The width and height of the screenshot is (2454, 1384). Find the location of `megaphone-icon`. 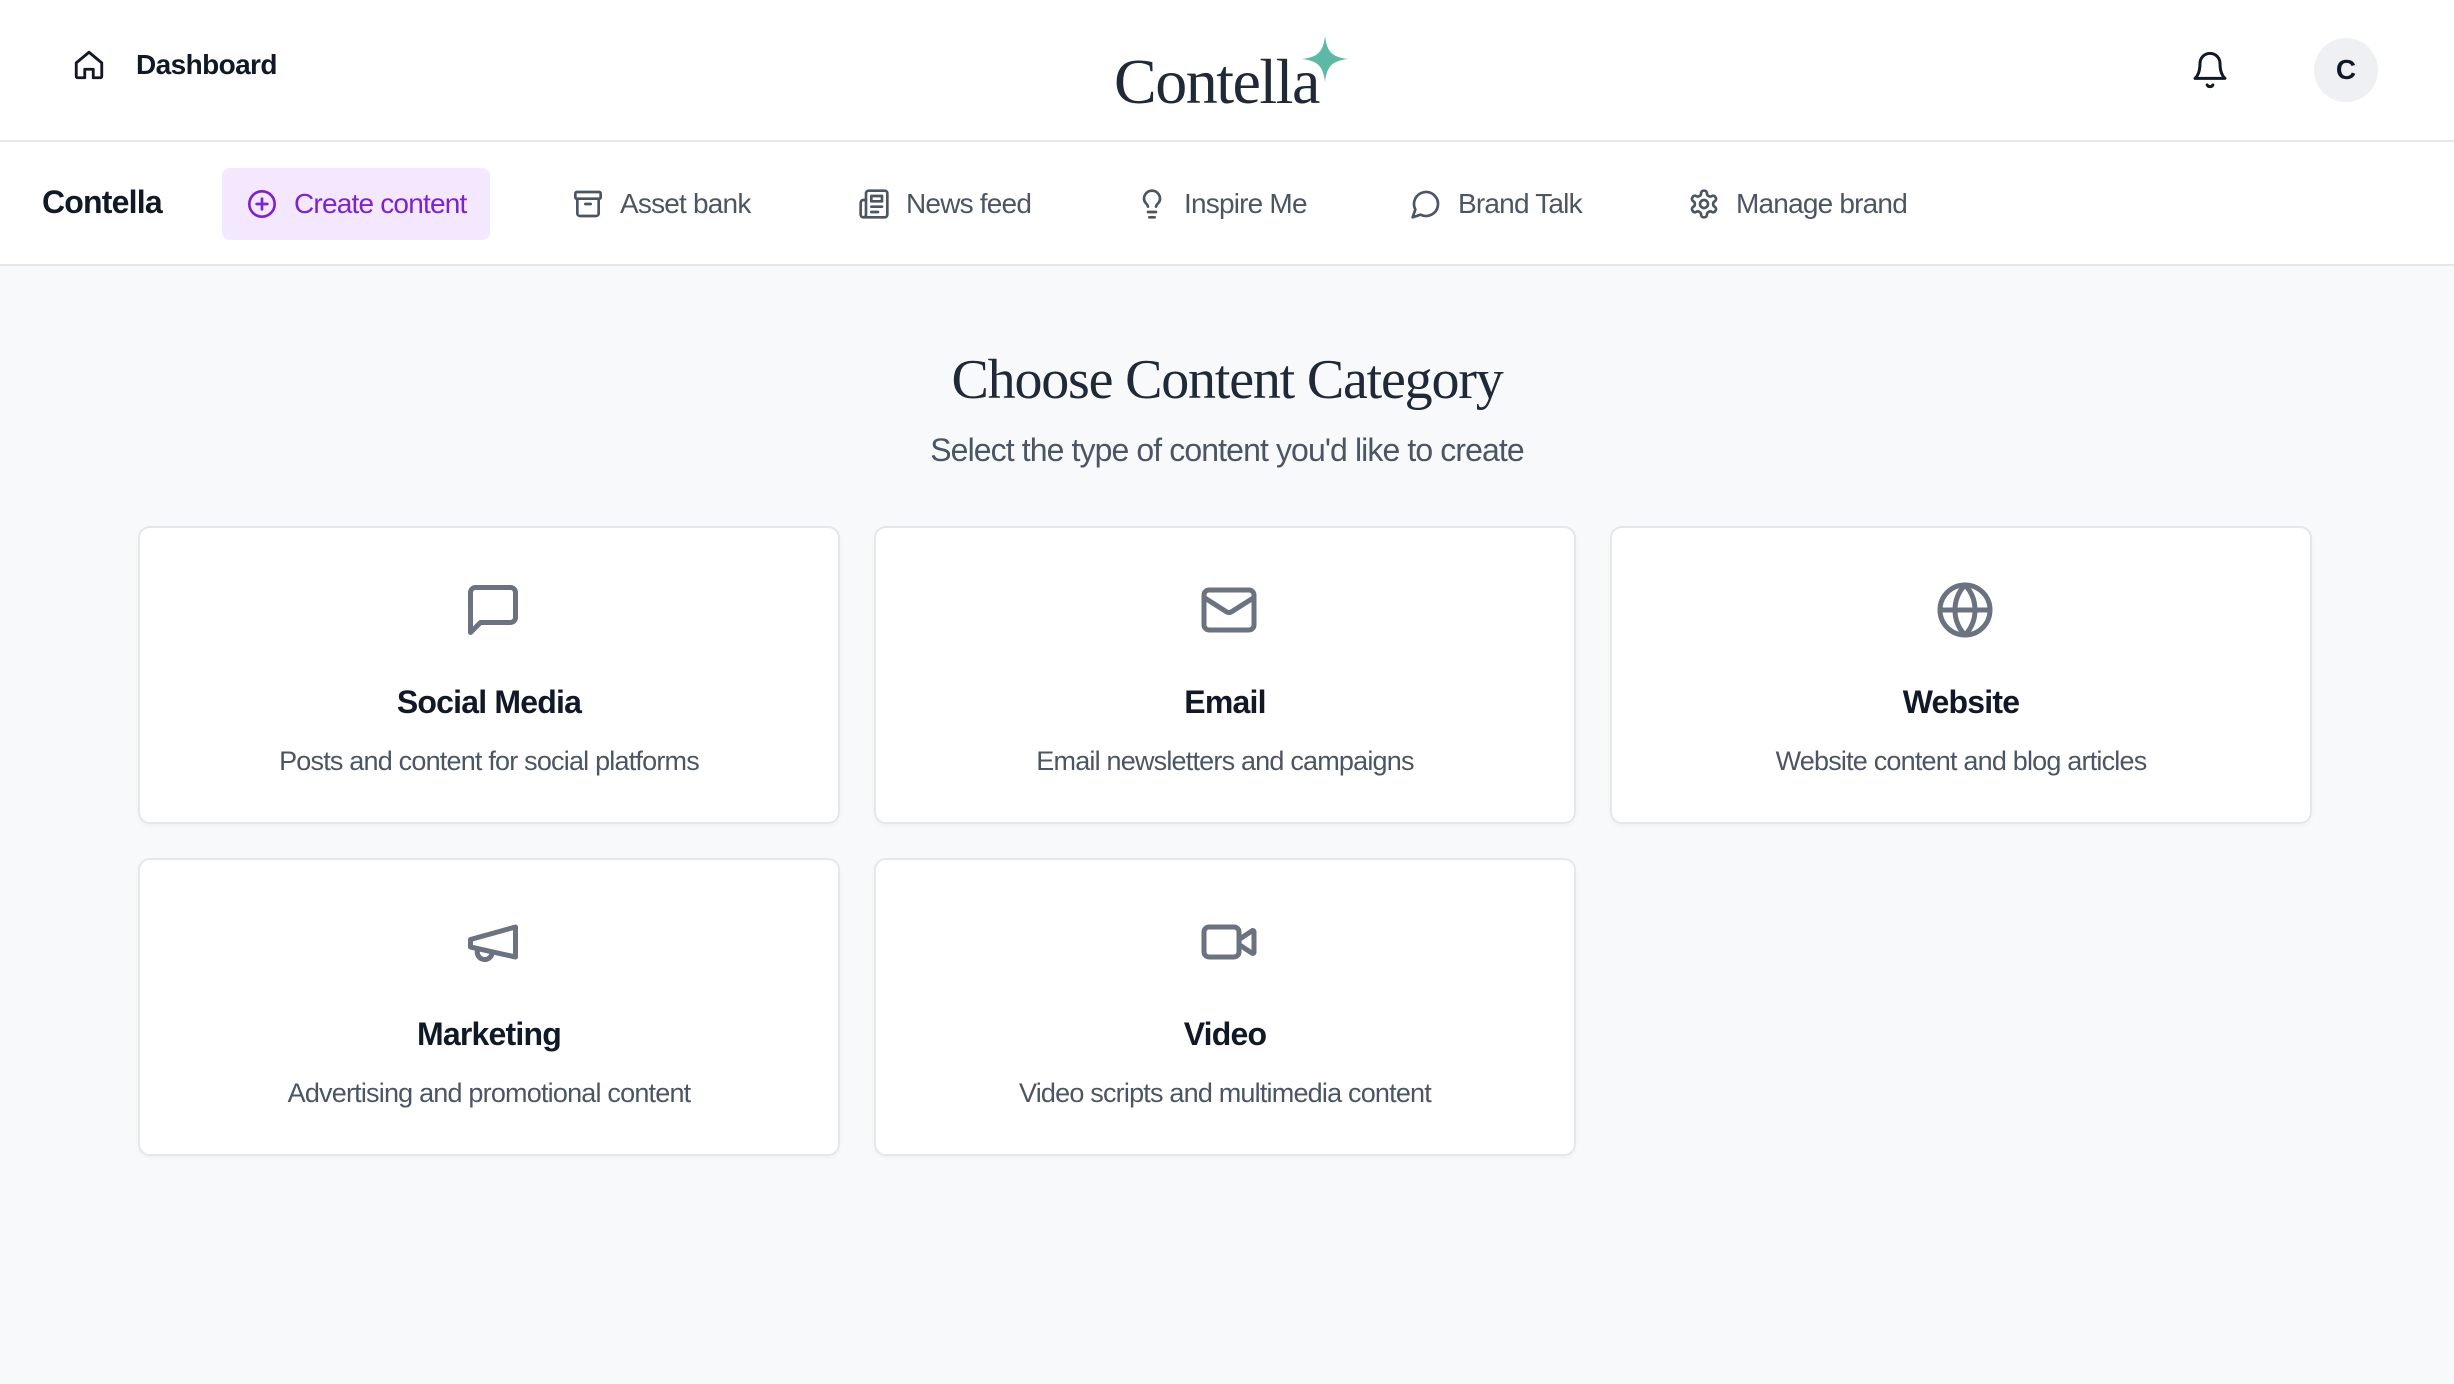

megaphone-icon is located at coordinates (493, 943).